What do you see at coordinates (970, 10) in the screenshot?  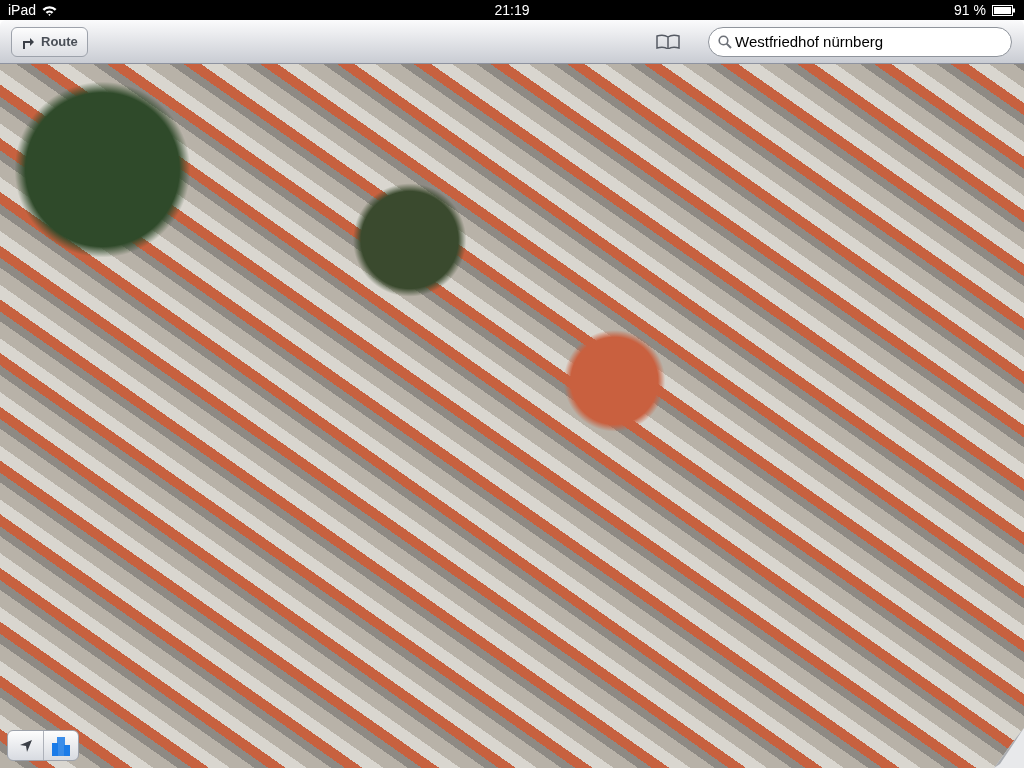 I see `battery-percentage: 91 %` at bounding box center [970, 10].